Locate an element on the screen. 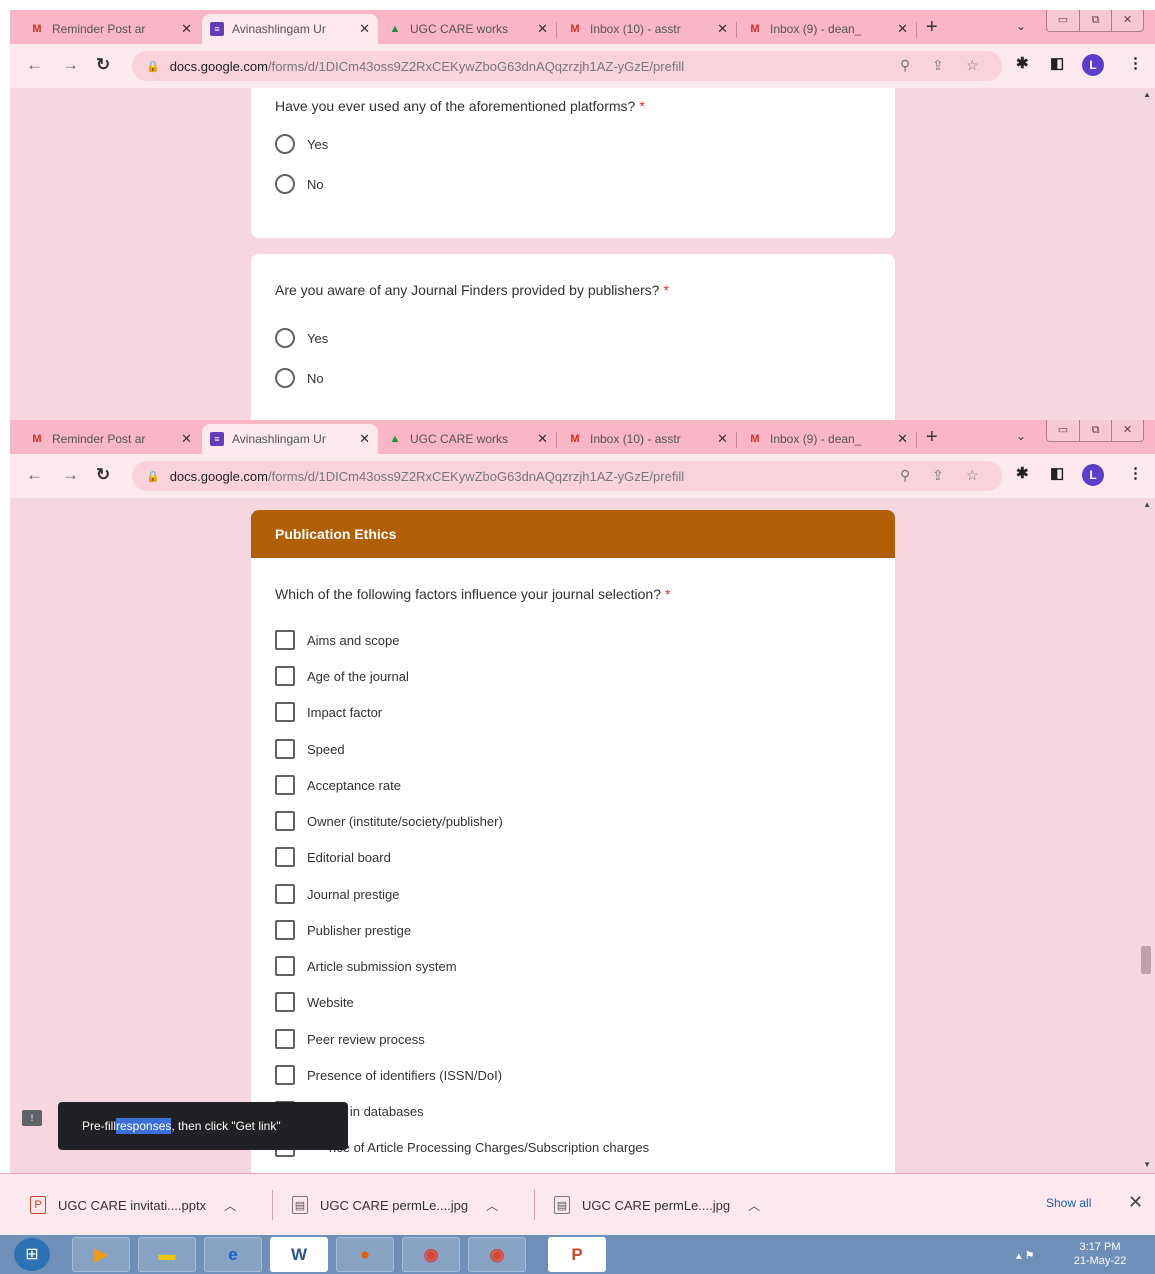  checkbox-option: Acceptance rate is located at coordinates (338, 785).